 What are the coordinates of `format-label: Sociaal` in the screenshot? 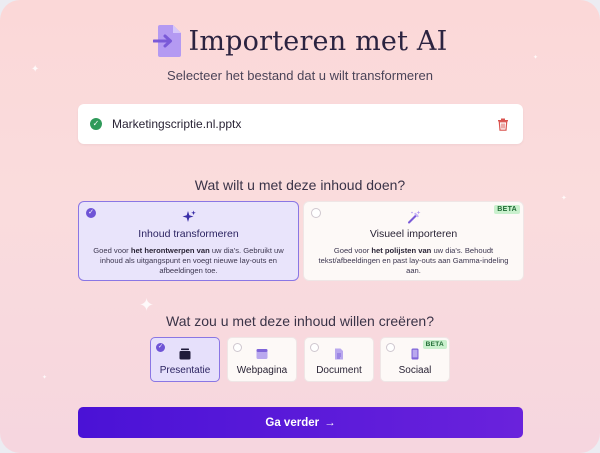 It's located at (415, 370).